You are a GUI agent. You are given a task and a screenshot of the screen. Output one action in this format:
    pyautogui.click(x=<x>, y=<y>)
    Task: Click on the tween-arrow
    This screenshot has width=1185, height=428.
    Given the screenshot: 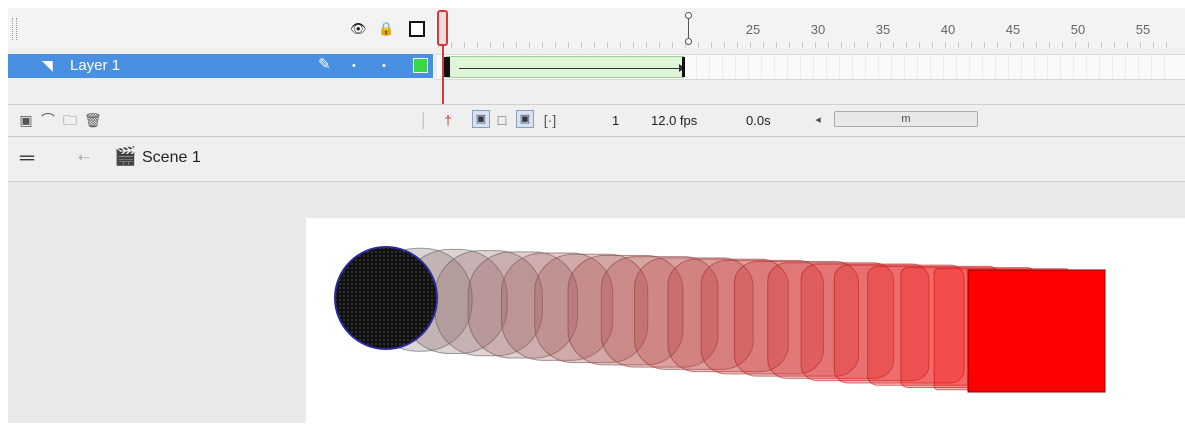 What is the action you would take?
    pyautogui.click(x=571, y=68)
    